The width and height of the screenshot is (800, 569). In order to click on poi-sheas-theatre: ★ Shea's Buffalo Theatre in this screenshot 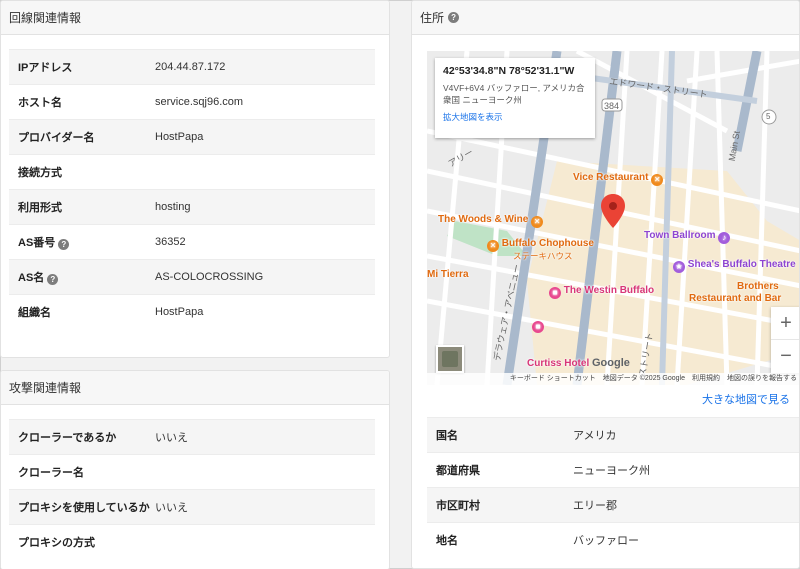, I will do `click(734, 266)`.